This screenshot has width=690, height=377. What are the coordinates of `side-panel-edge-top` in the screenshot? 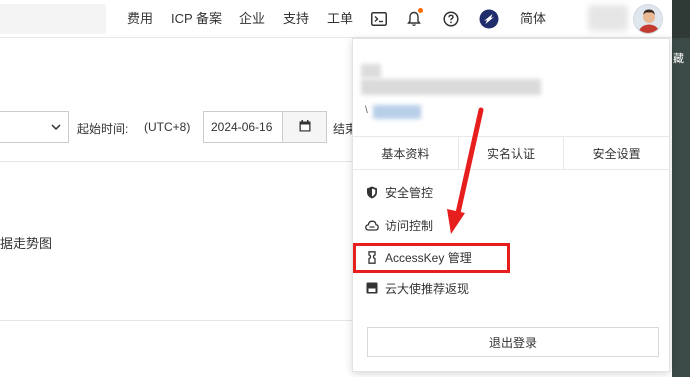 It's located at (681, 19).